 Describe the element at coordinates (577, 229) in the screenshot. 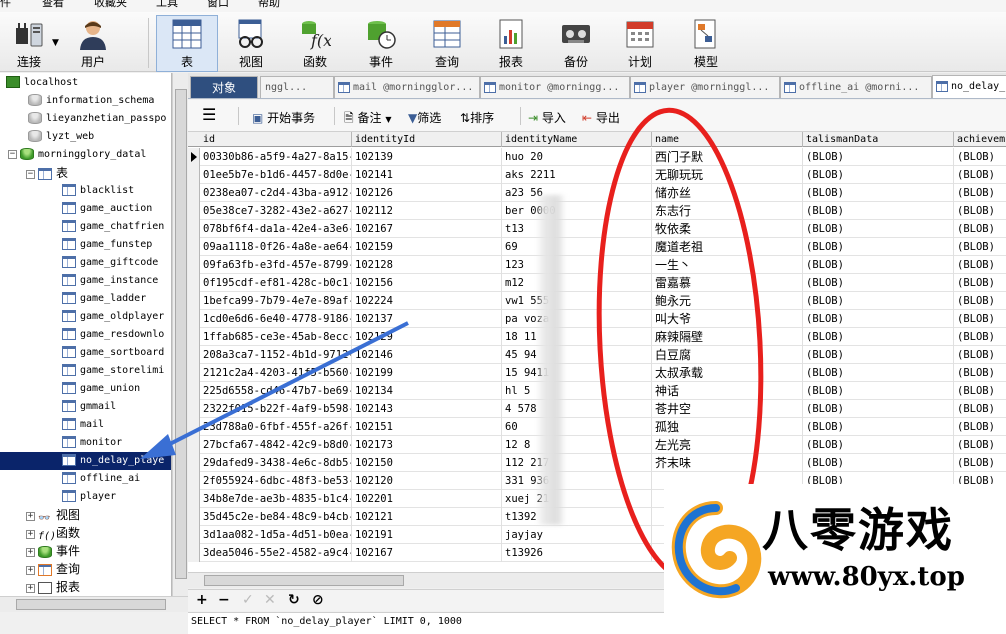

I see `table-cell: t13` at that location.